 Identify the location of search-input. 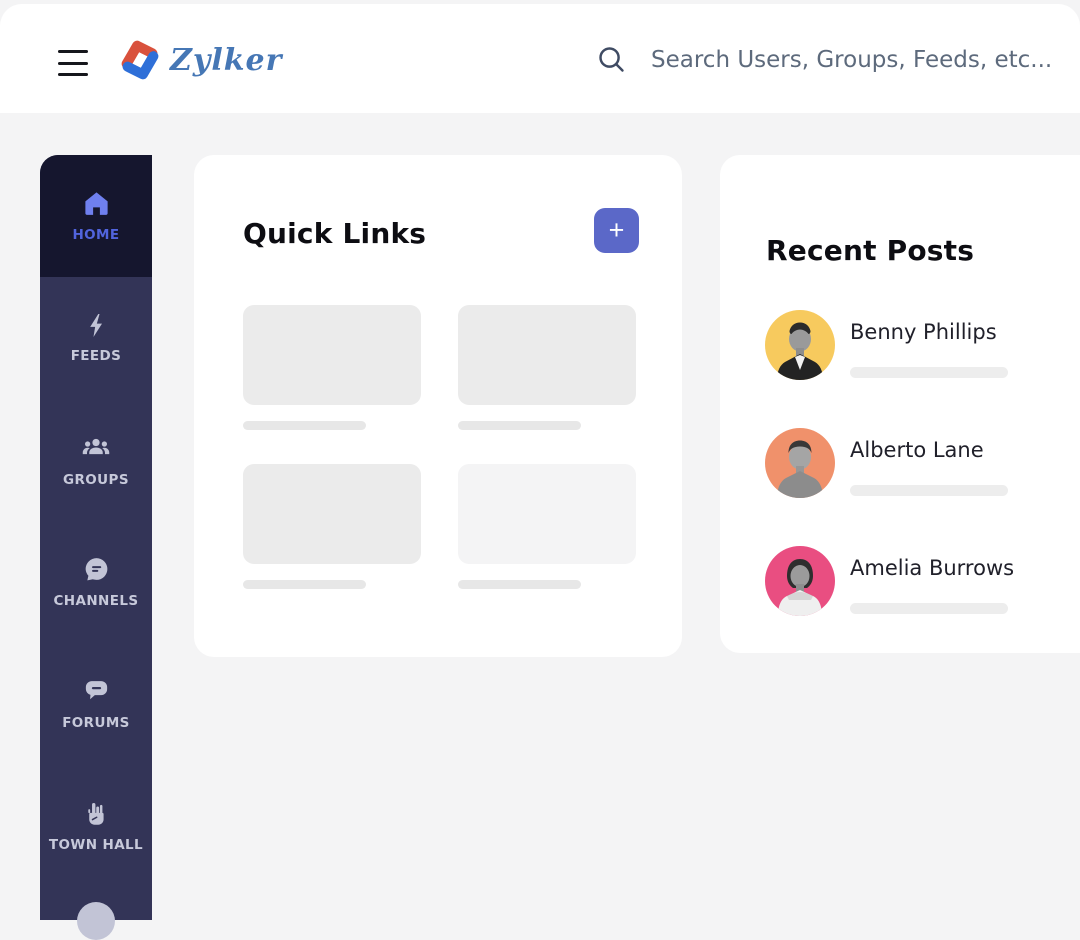
(856, 59).